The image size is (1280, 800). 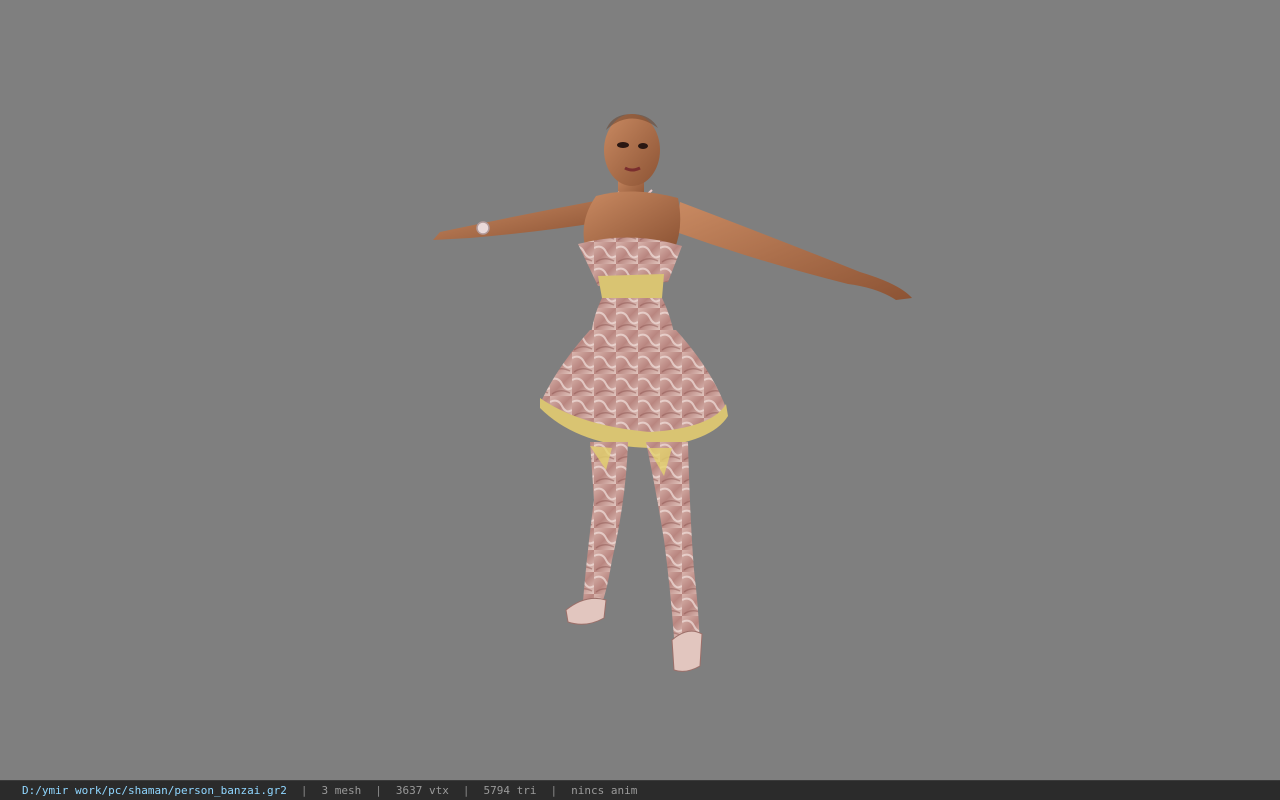 I want to click on skirt, so click(x=634, y=389).